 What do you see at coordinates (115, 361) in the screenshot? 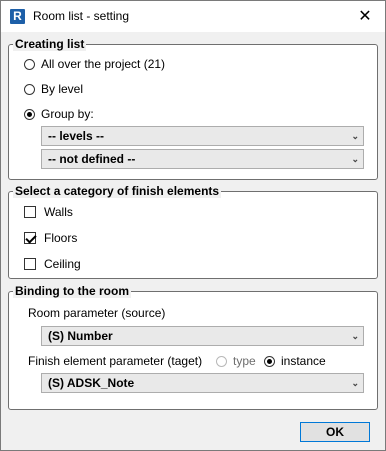
I see `finish-parameter-label: Finish element parameter (taget)` at bounding box center [115, 361].